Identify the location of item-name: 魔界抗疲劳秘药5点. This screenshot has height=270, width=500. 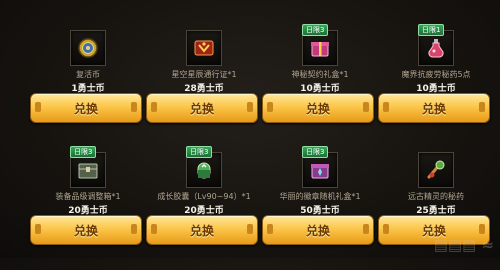
(436, 74).